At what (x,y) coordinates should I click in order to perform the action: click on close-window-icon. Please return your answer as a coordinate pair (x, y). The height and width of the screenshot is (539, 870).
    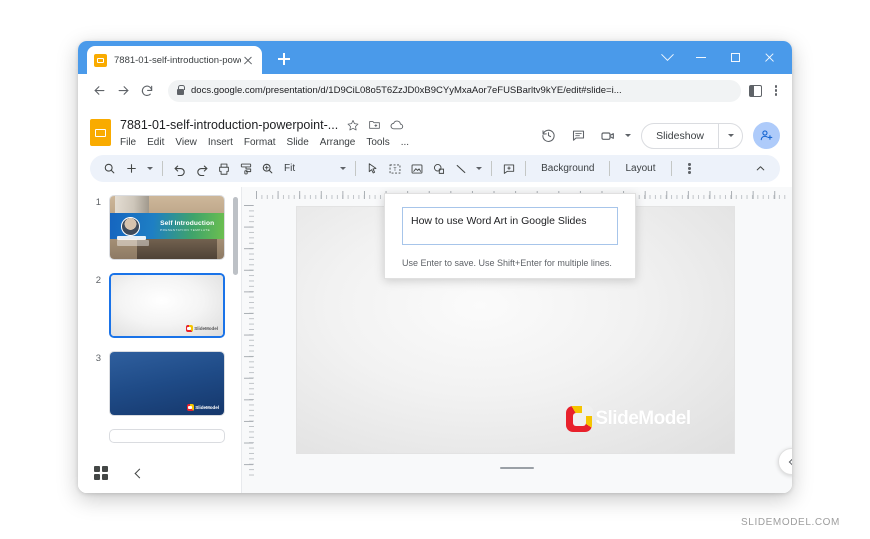
    Looking at the image, I should click on (769, 57).